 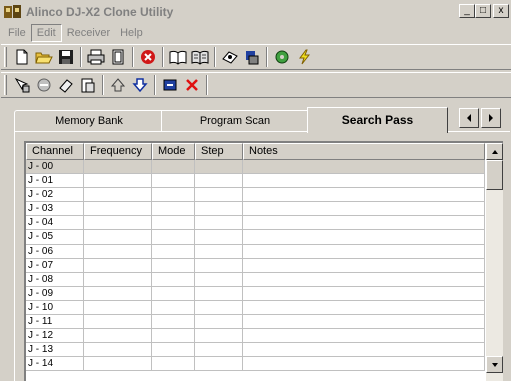 I want to click on cell-channel: J - 13, so click(x=55, y=350).